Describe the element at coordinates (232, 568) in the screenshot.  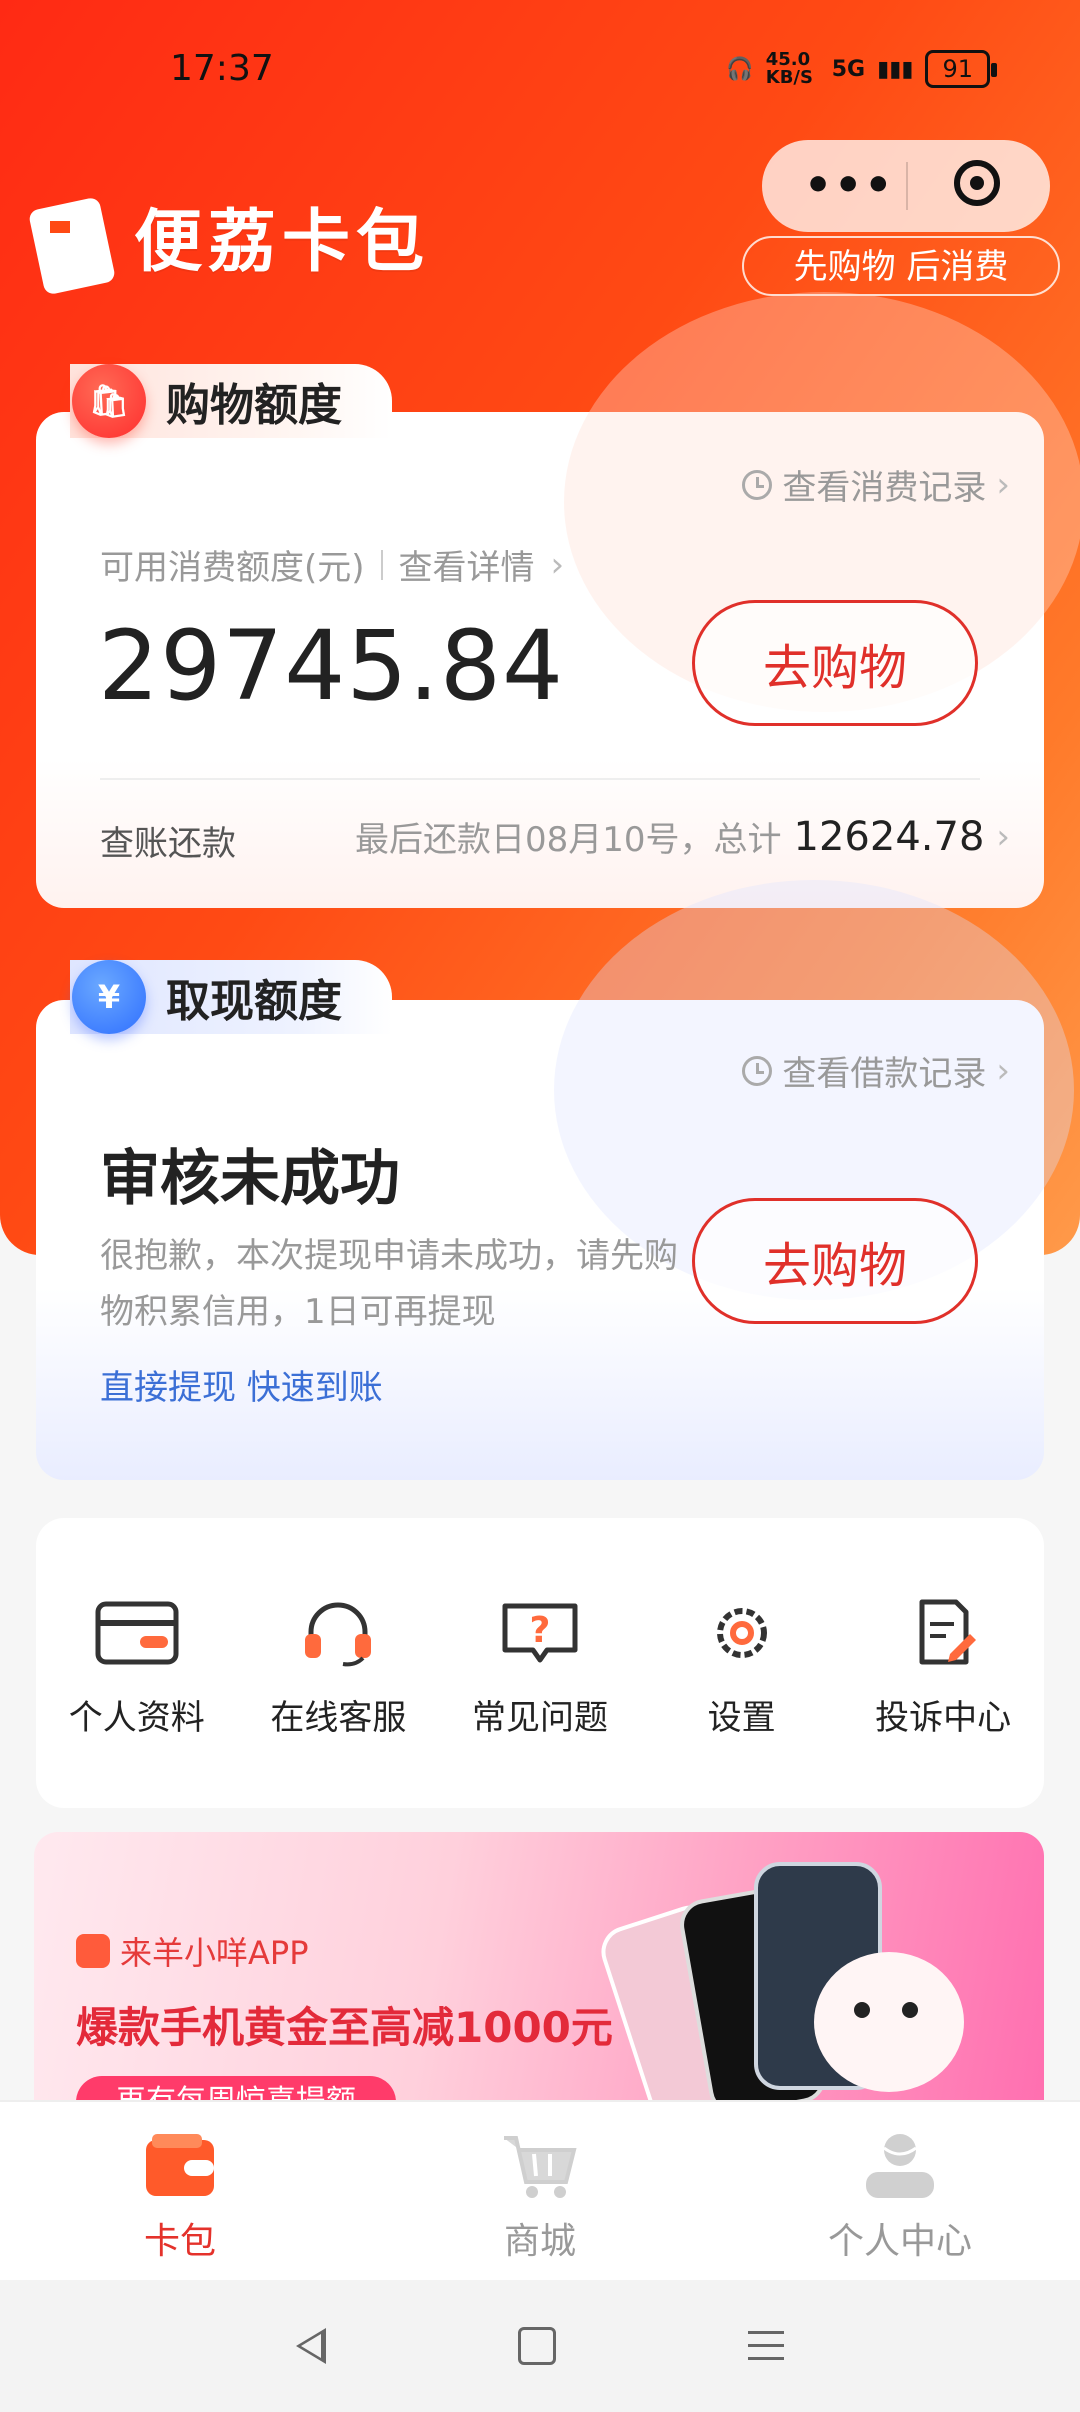
I see `available-quota-label: 可用消费额度(元)` at that location.